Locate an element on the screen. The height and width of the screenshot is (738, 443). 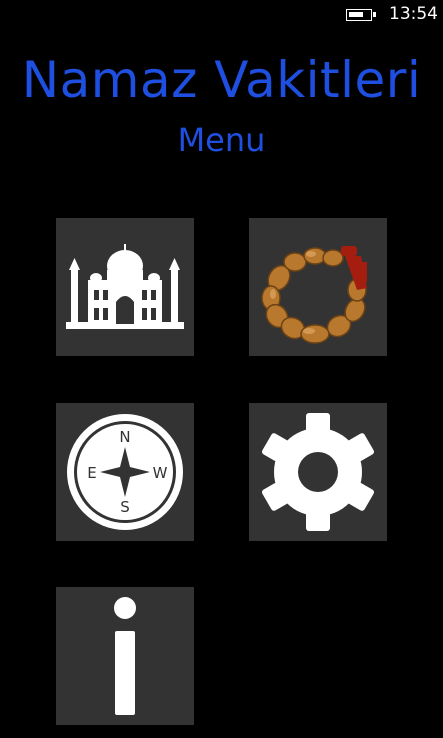
gear-icon is located at coordinates (318, 472).